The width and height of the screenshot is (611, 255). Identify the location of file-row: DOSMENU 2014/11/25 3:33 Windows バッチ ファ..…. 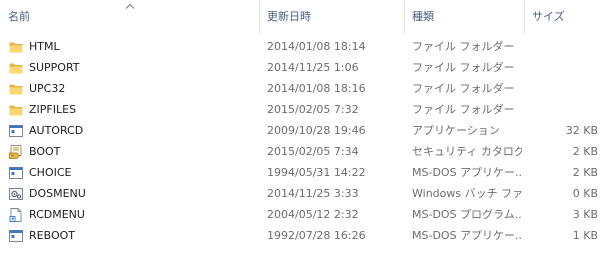
(305, 193).